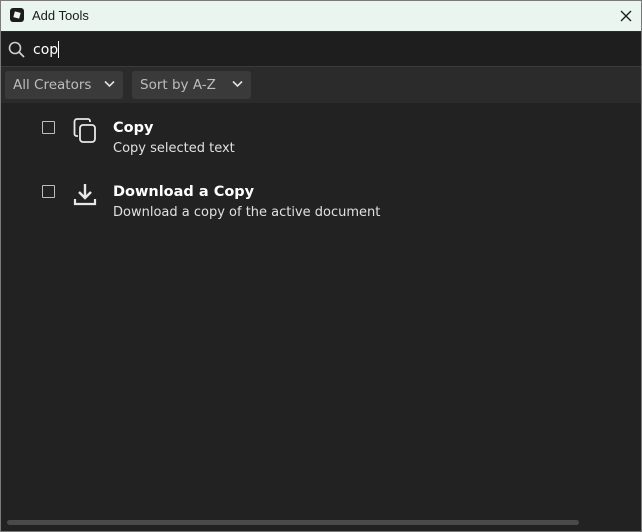 Image resolution: width=642 pixels, height=532 pixels. I want to click on close-icon, so click(626, 16).